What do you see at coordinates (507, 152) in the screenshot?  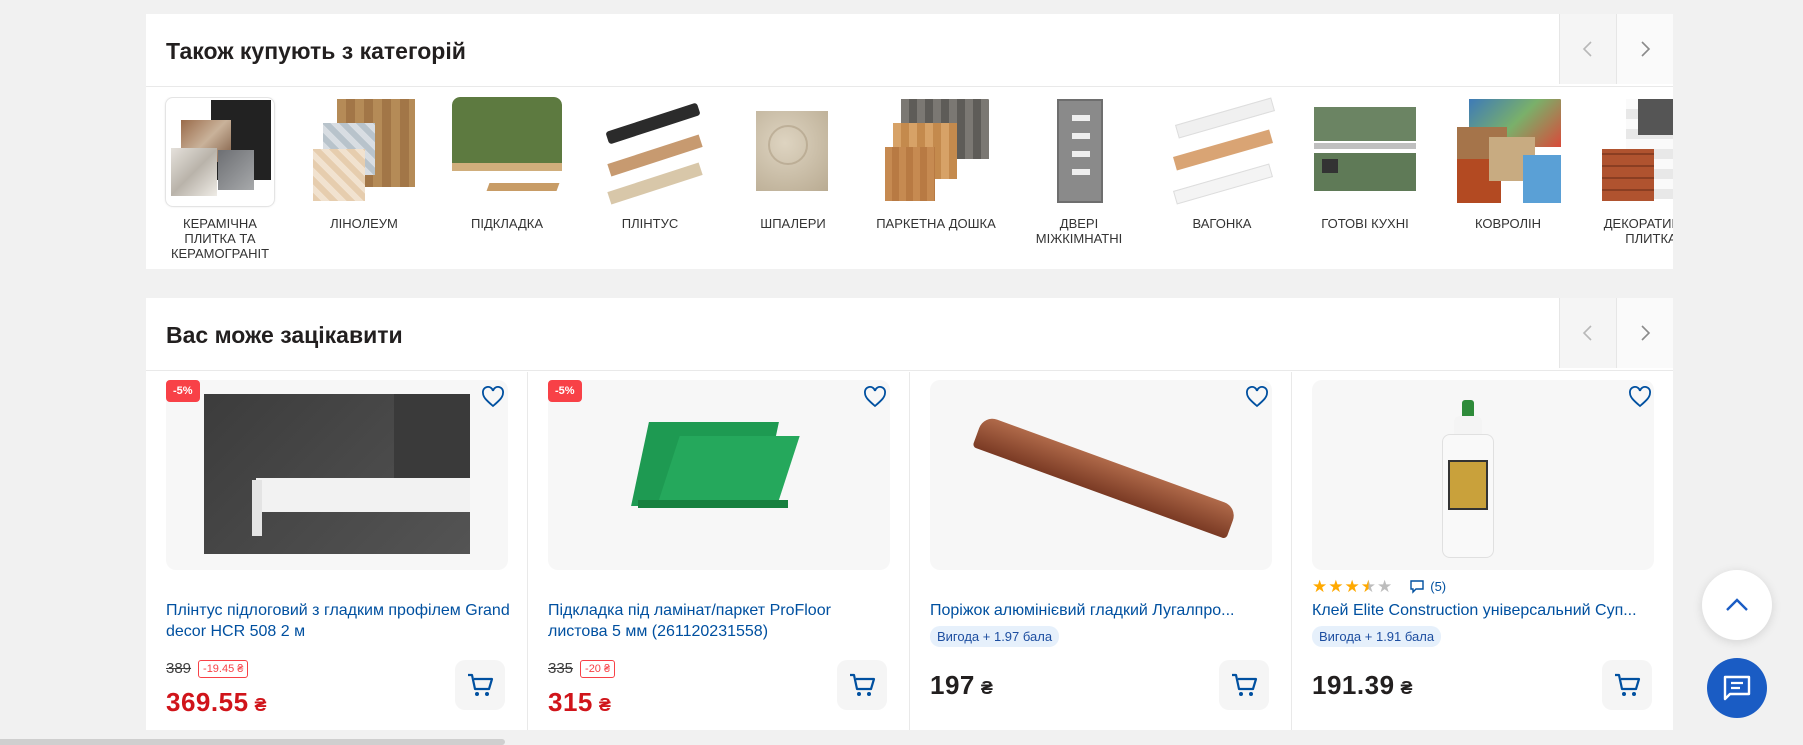 I see `underlay-image` at bounding box center [507, 152].